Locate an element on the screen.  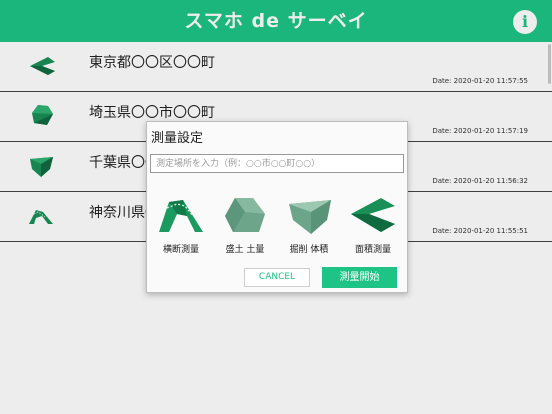
fill-volume-icon is located at coordinates (245, 215).